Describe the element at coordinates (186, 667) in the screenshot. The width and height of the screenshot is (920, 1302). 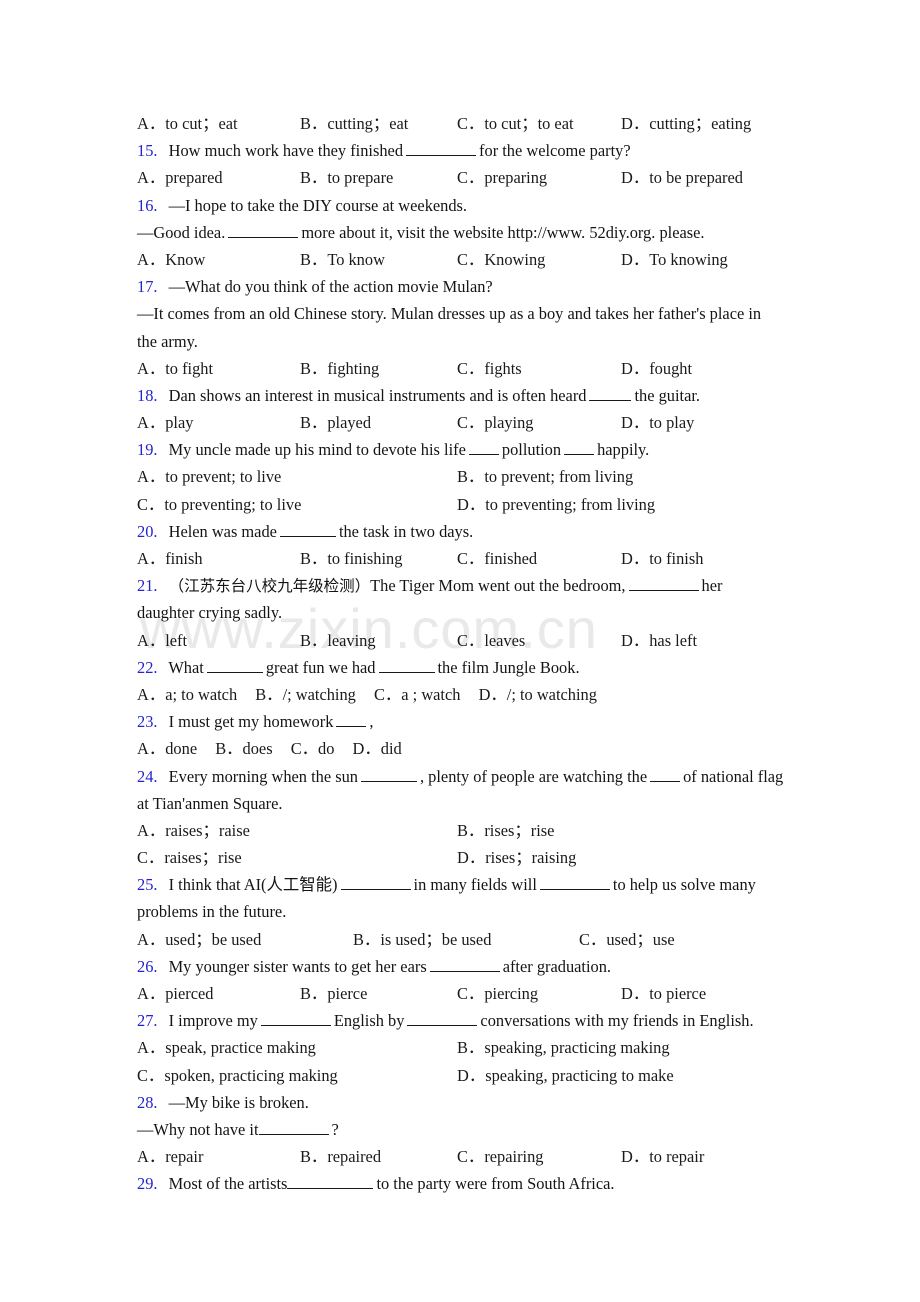
I see `question-stem: What` at that location.